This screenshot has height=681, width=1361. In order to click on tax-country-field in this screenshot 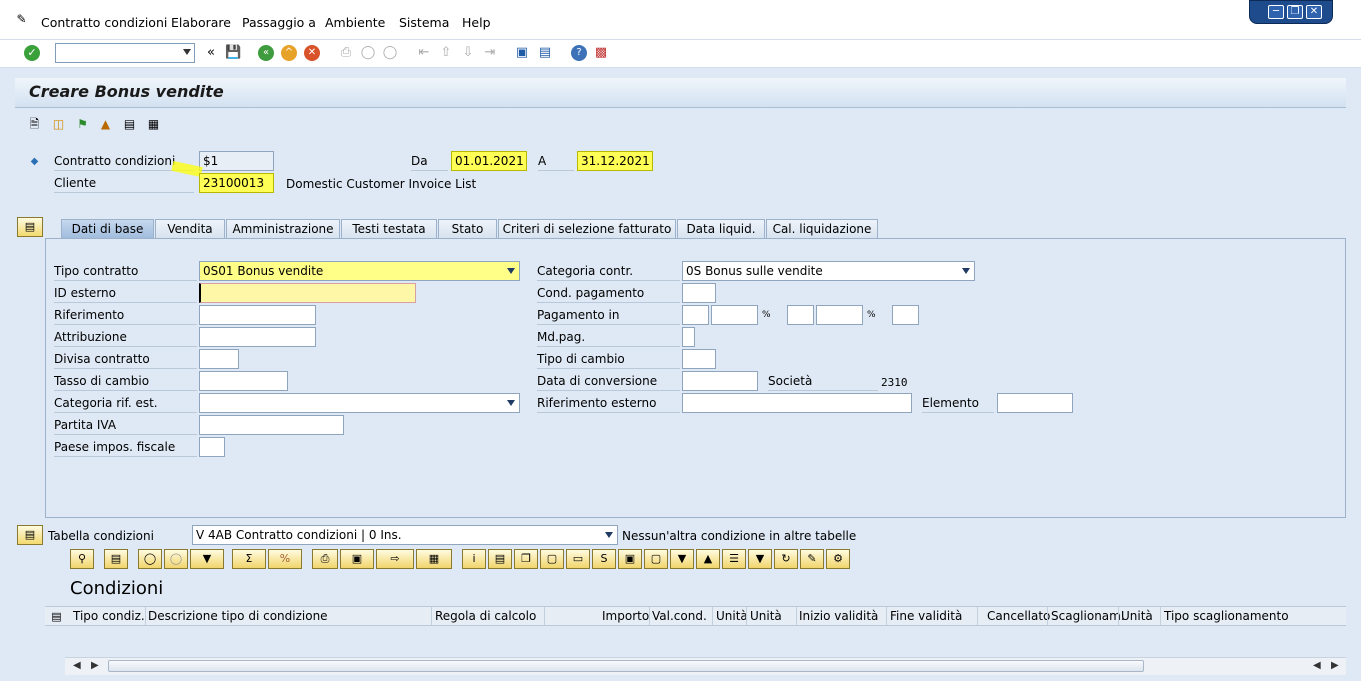, I will do `click(212, 447)`.